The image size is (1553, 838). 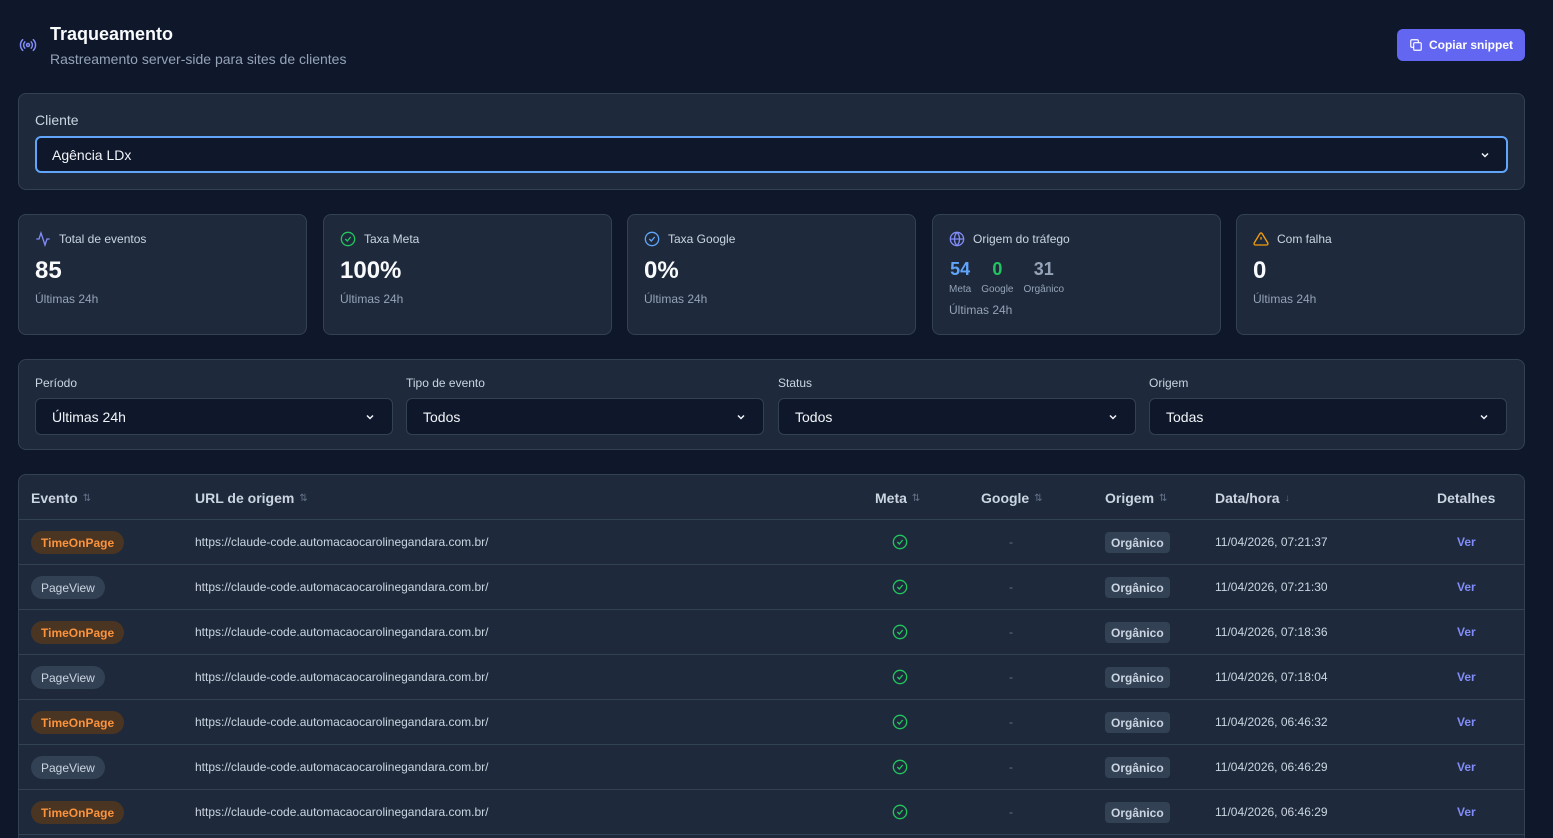 What do you see at coordinates (957, 416) in the screenshot?
I see `status-select: Todos` at bounding box center [957, 416].